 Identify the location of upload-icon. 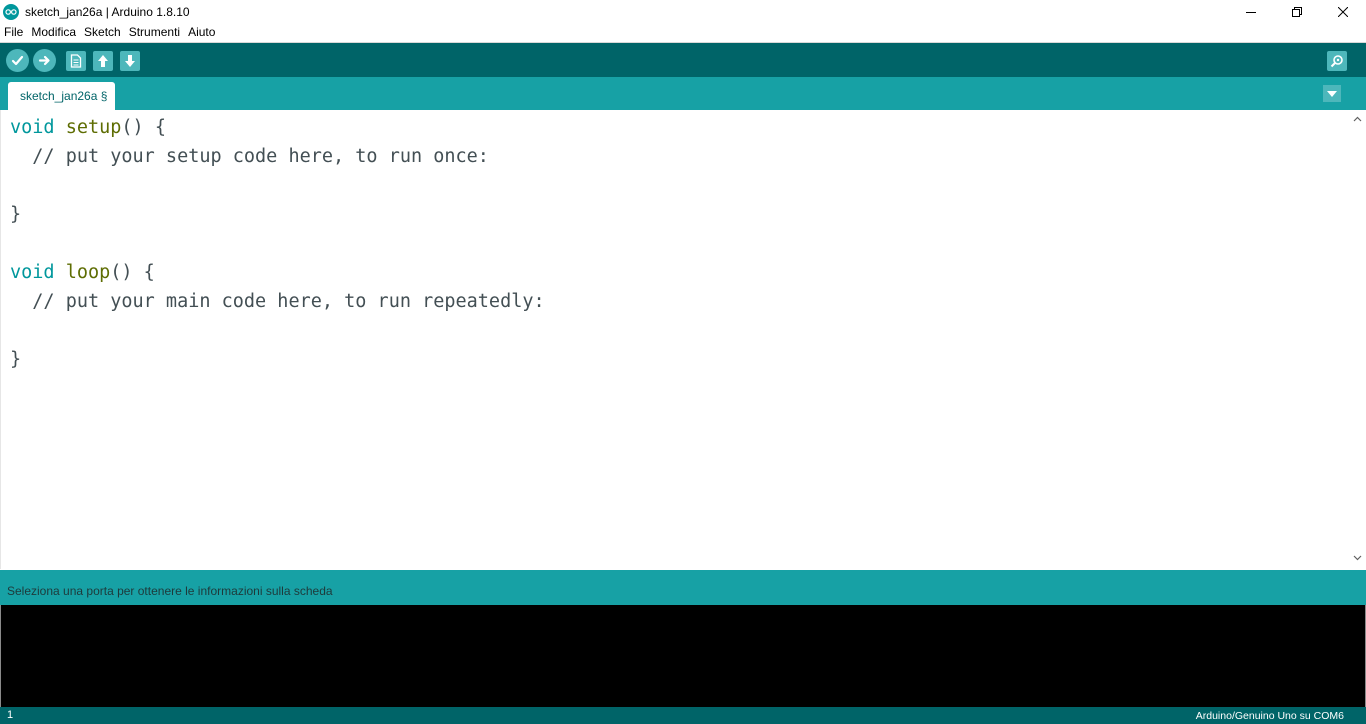
(44, 60).